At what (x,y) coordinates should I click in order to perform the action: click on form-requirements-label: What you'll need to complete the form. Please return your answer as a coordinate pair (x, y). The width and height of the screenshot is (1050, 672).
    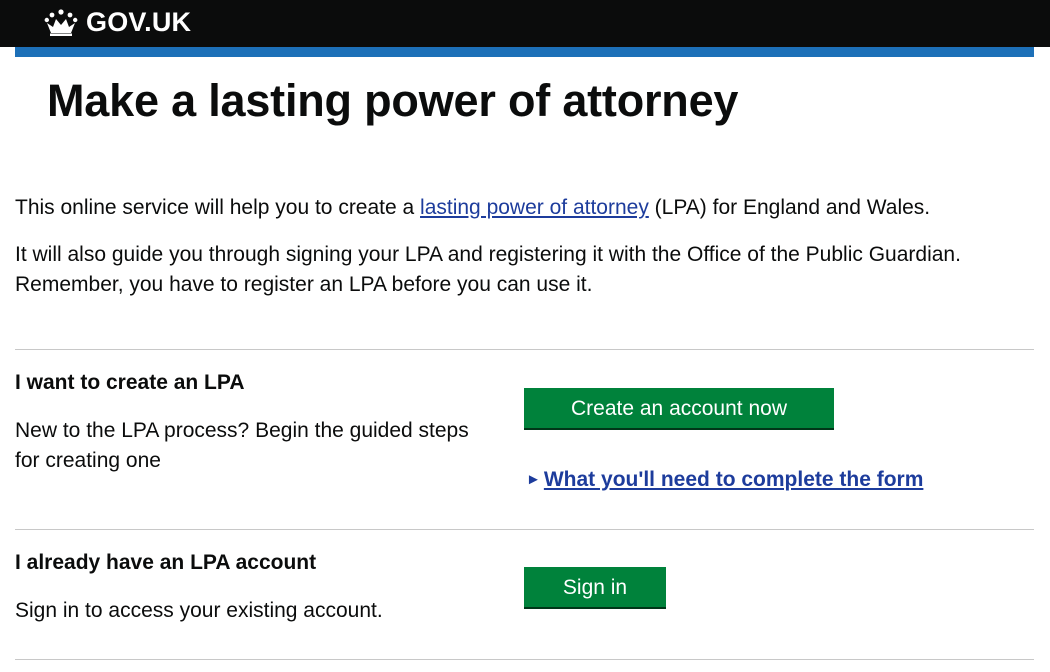
    Looking at the image, I should click on (733, 479).